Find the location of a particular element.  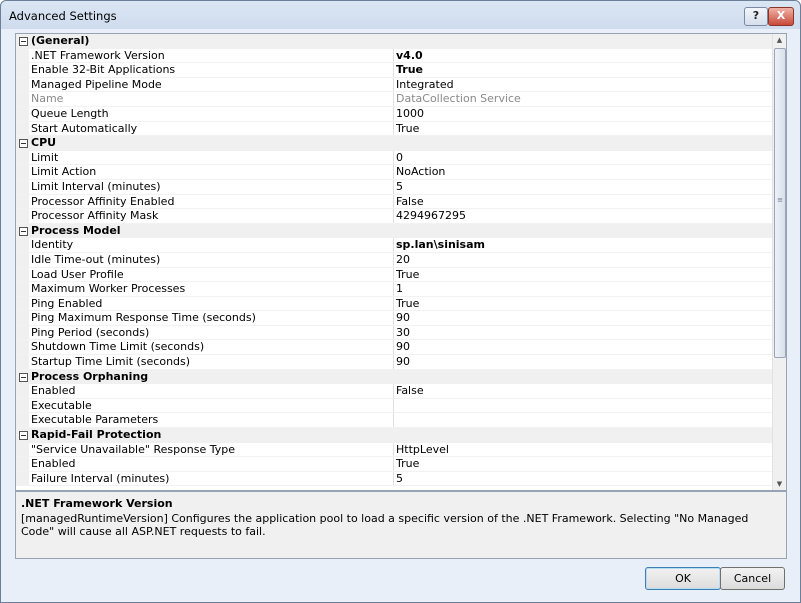

property-row: Start Automatically True is located at coordinates (394, 129).